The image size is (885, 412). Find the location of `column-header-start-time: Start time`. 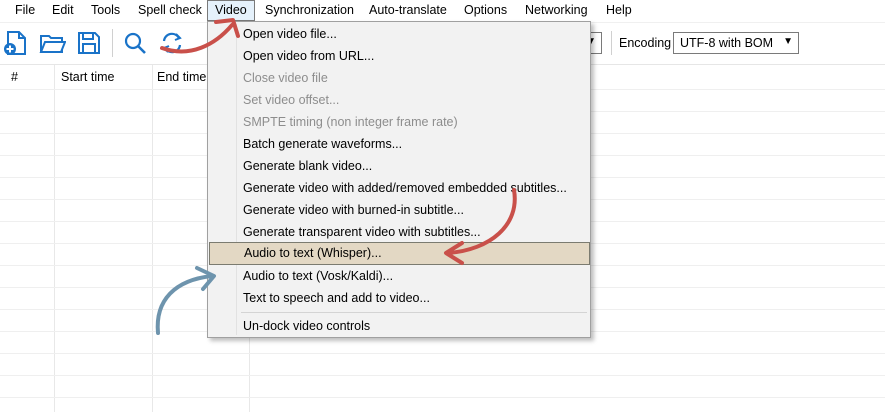

column-header-start-time: Start time is located at coordinates (88, 77).